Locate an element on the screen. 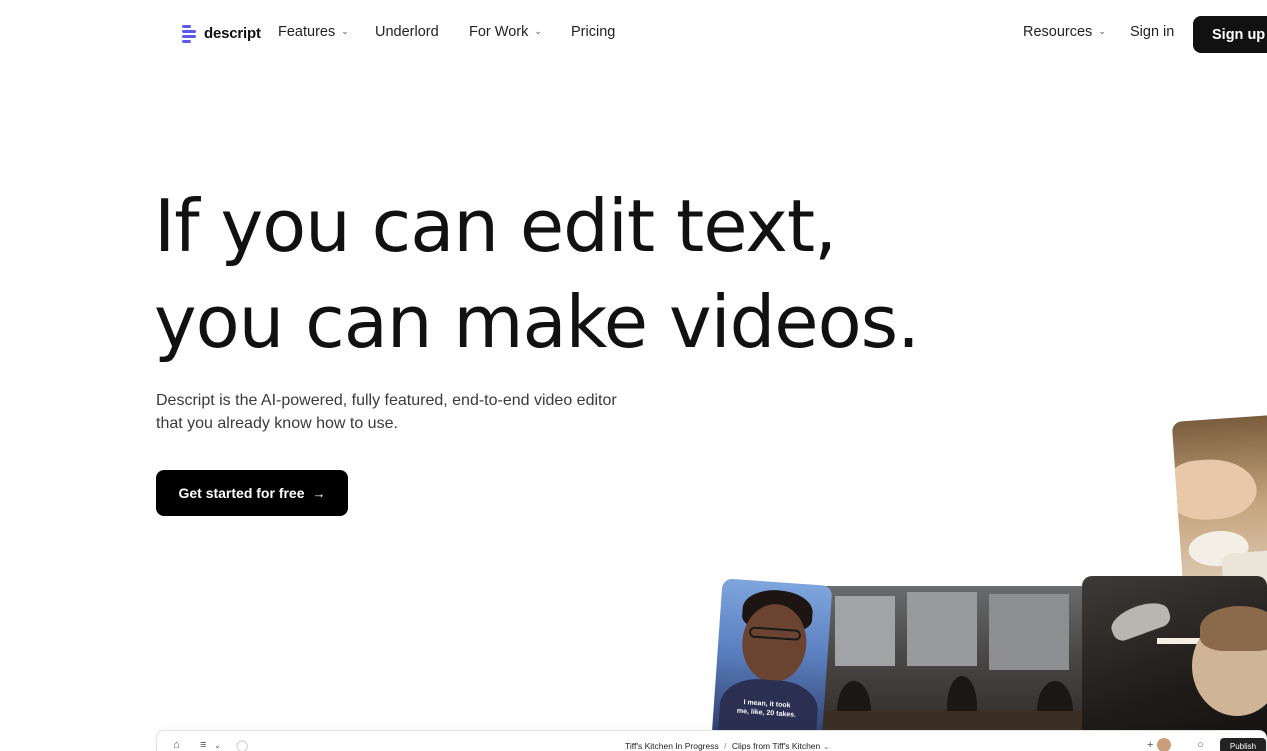  publish-button: Publish is located at coordinates (1243, 744).